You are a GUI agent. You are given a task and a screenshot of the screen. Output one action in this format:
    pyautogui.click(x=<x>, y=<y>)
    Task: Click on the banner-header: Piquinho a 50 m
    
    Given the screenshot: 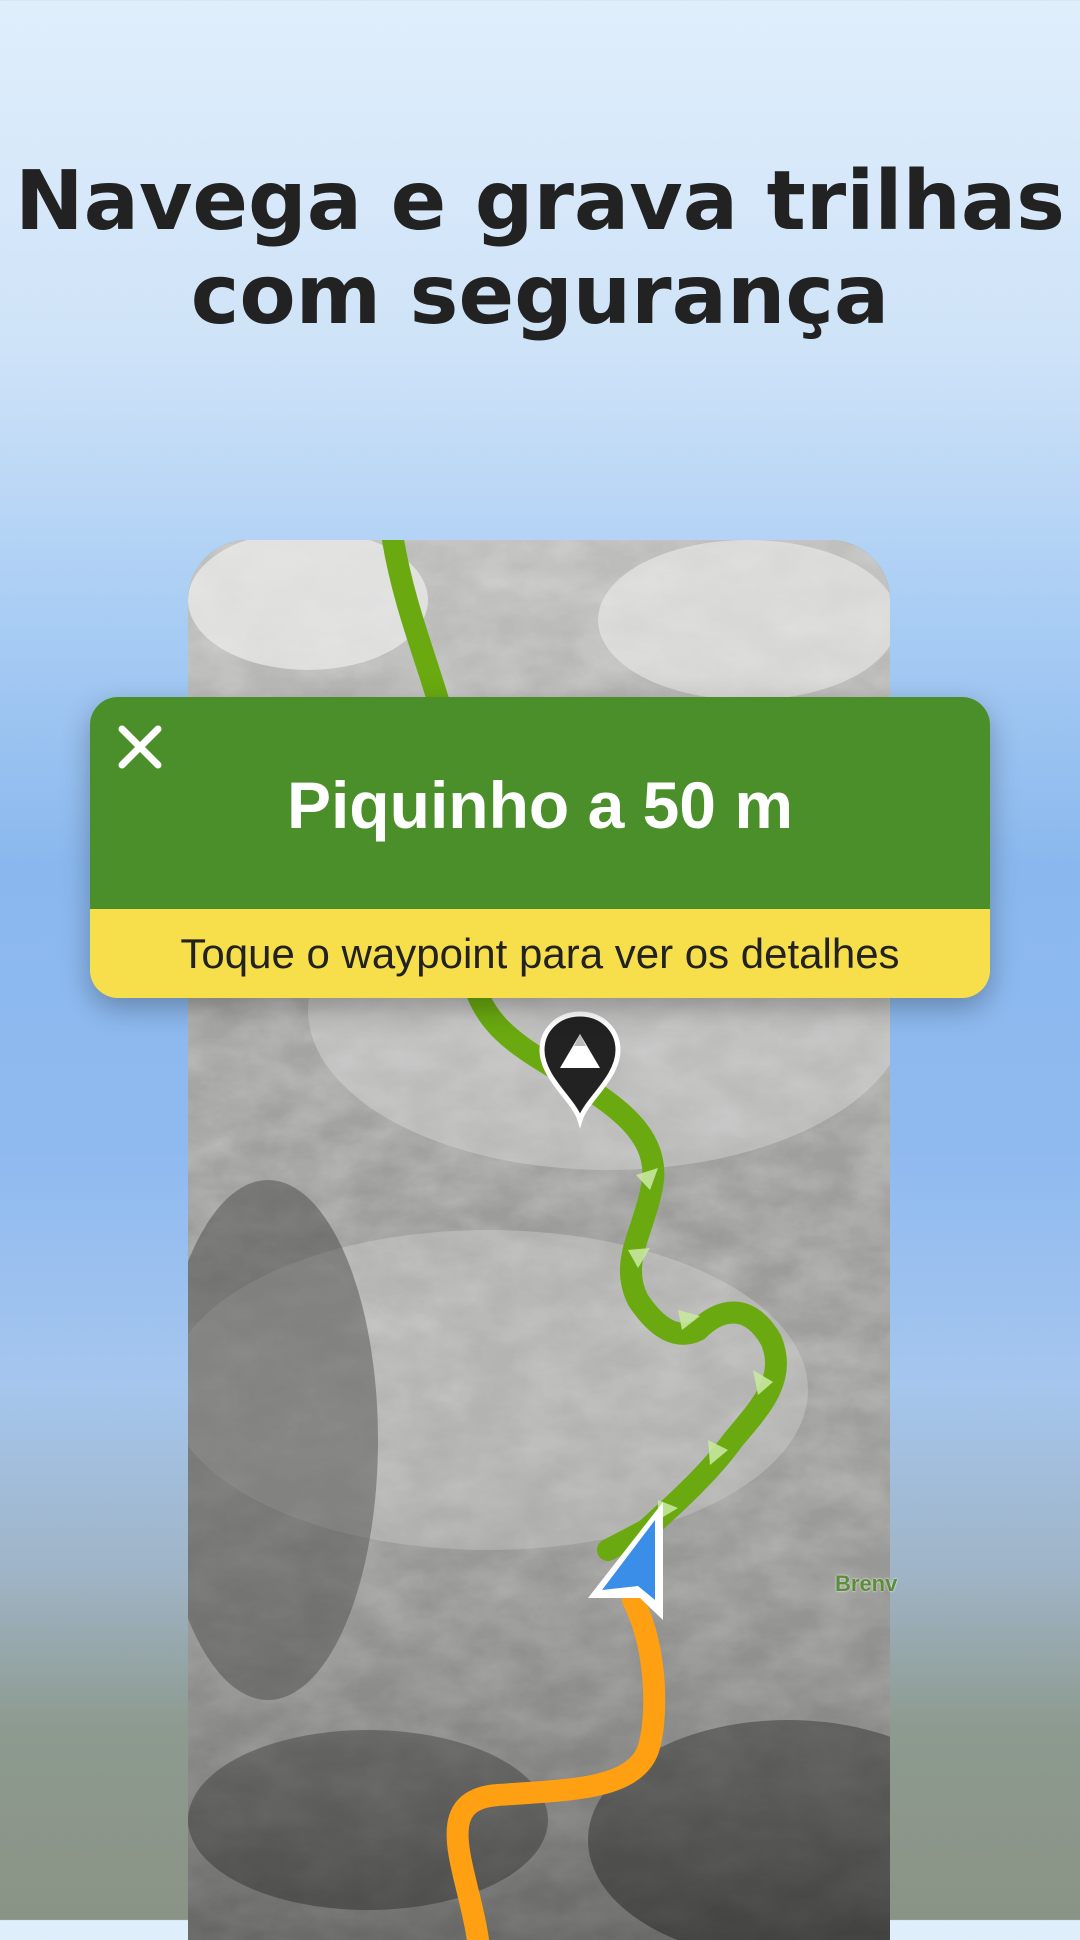 What is the action you would take?
    pyautogui.click(x=540, y=803)
    